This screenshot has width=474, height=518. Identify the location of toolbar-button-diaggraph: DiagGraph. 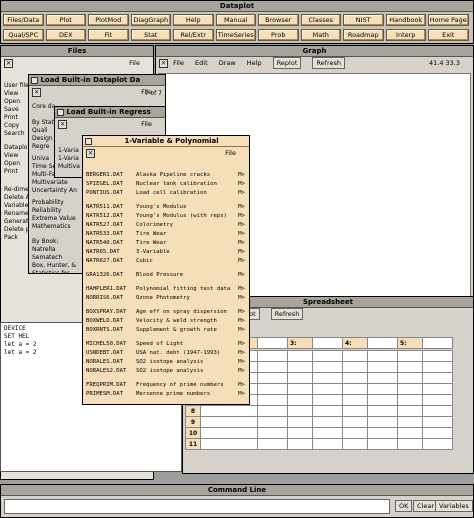
(150, 20).